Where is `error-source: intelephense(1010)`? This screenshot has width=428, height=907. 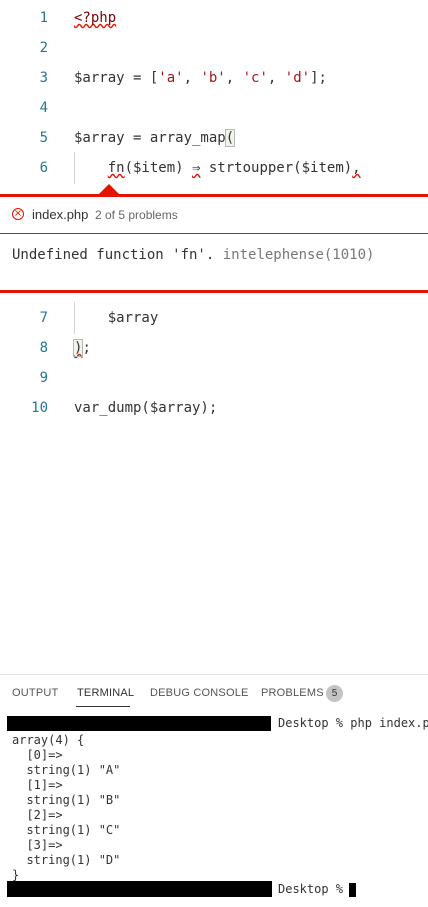 error-source: intelephense(1010) is located at coordinates (299, 255).